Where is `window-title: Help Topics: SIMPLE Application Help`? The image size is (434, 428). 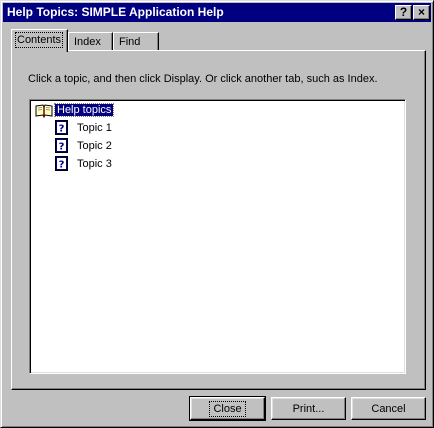 window-title: Help Topics: SIMPLE Application Help is located at coordinates (115, 12).